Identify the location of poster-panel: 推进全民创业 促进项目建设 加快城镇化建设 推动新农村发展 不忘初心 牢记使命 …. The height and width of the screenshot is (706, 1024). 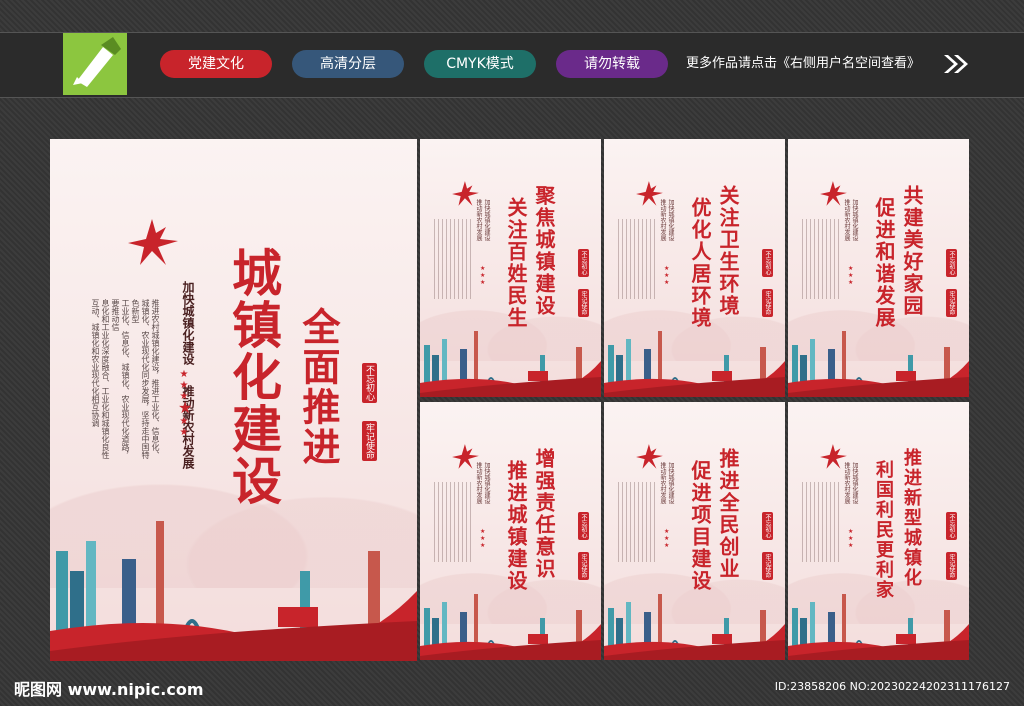
(694, 531).